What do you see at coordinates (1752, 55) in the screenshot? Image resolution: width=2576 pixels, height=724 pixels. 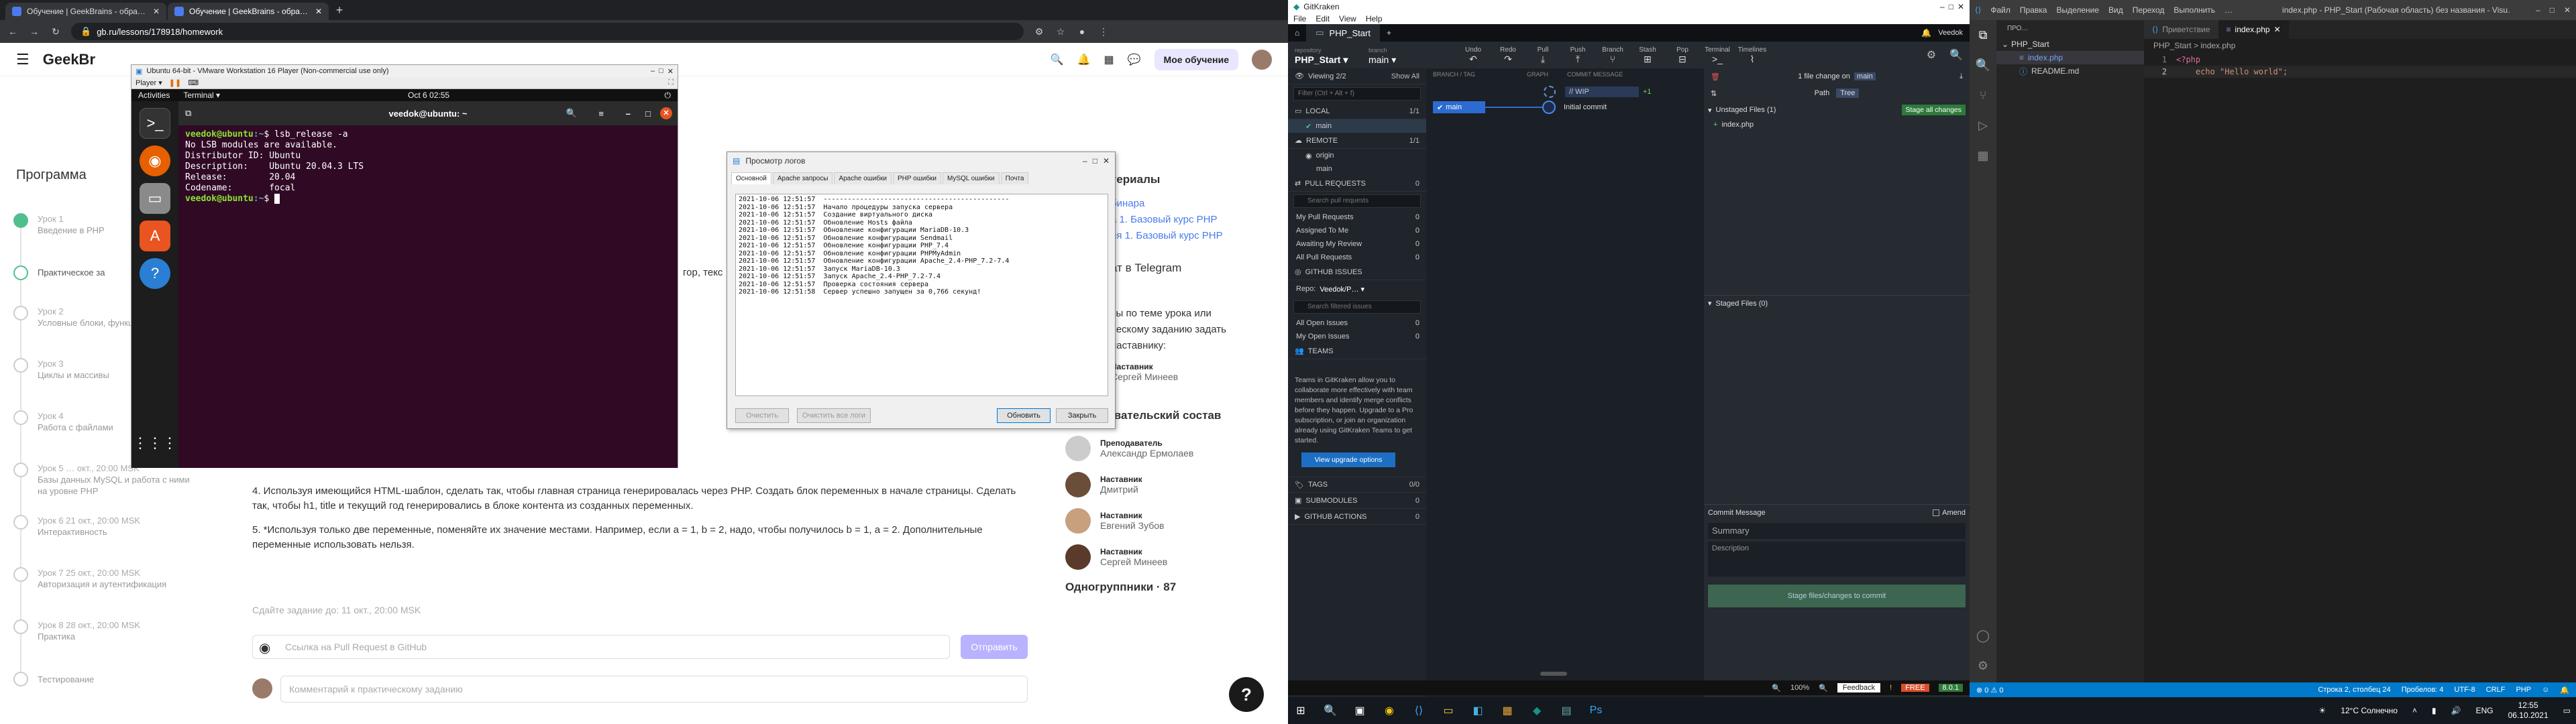 I see `timelines-button: Timelines ⌇` at bounding box center [1752, 55].